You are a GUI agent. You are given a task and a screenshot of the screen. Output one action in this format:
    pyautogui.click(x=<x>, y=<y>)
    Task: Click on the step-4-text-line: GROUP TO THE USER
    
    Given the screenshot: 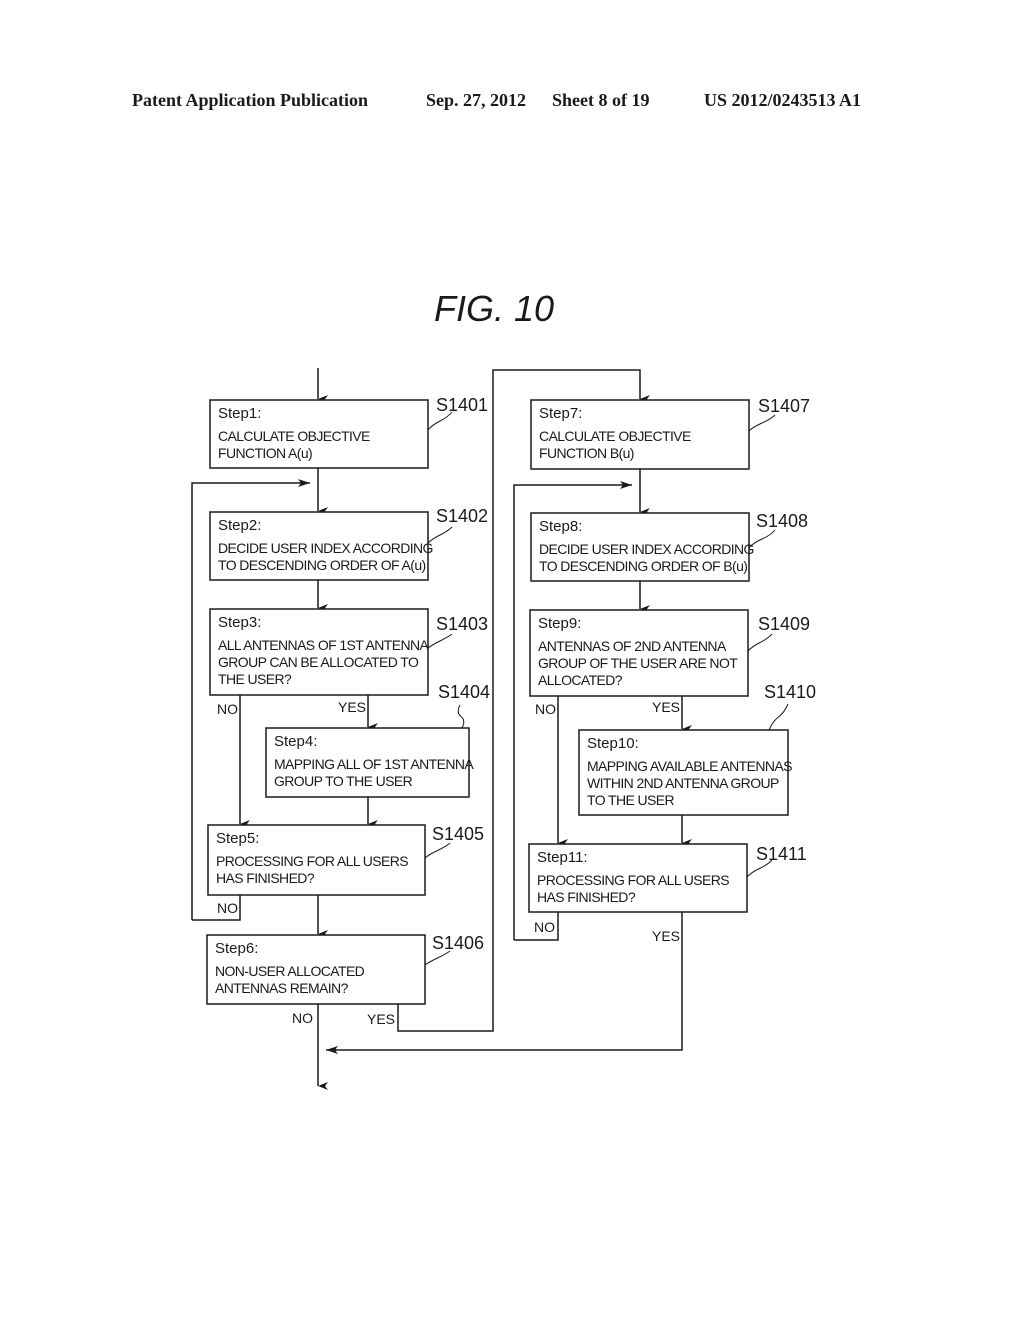 What is the action you would take?
    pyautogui.click(x=343, y=781)
    